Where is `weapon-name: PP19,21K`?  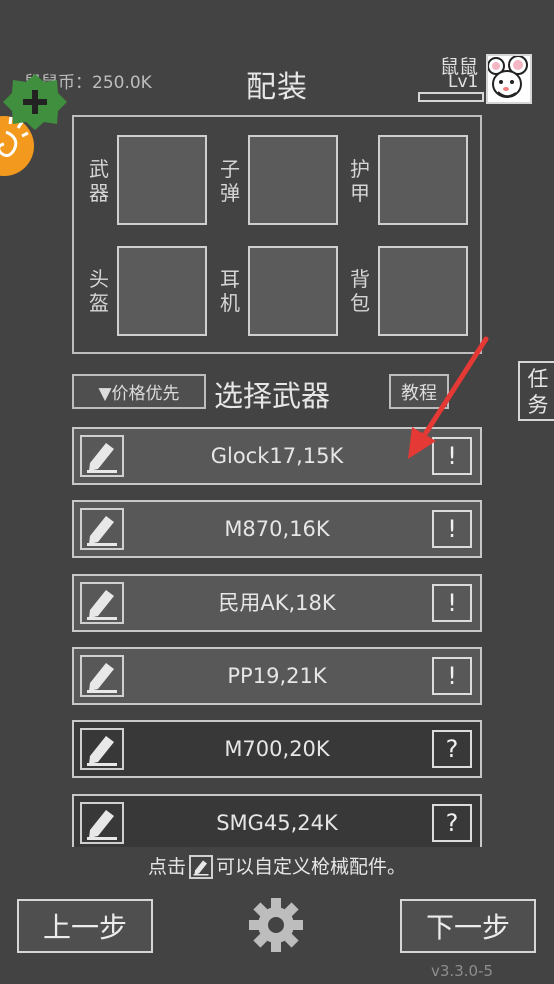 weapon-name: PP19,21K is located at coordinates (277, 676).